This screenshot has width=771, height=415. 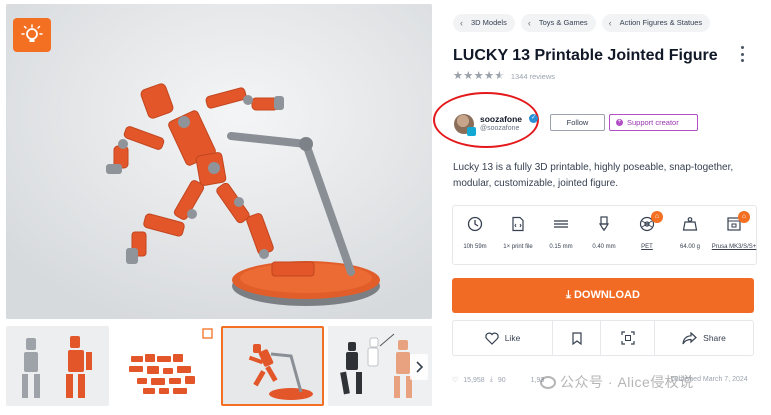 What do you see at coordinates (518, 247) in the screenshot?
I see `spec-label: 1× print file` at bounding box center [518, 247].